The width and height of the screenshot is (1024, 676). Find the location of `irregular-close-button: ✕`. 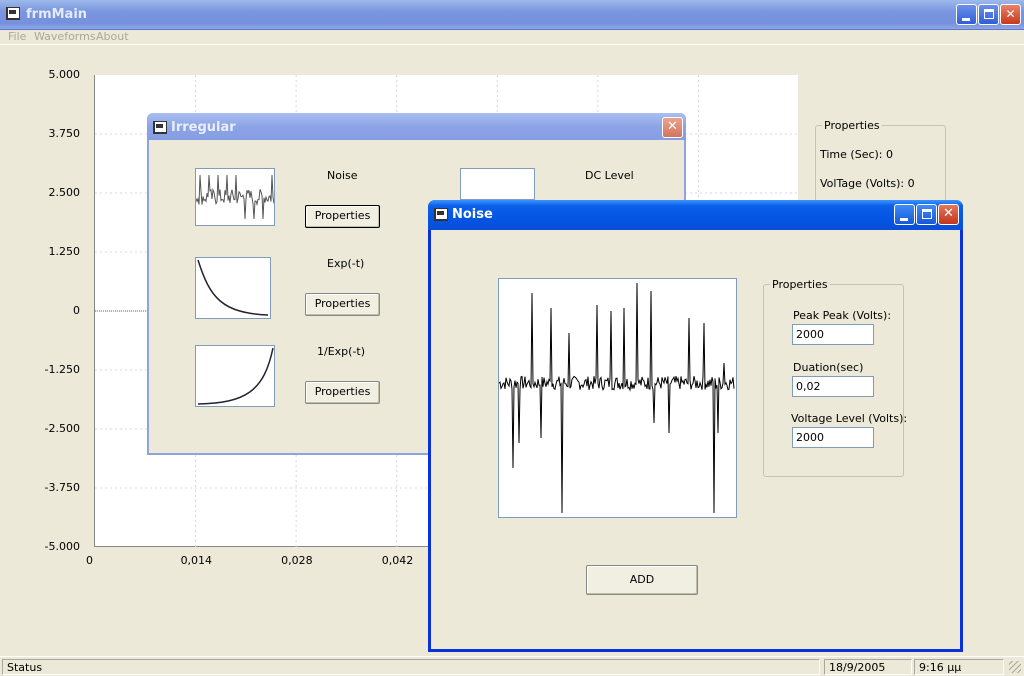

irregular-close-button: ✕ is located at coordinates (672, 127).